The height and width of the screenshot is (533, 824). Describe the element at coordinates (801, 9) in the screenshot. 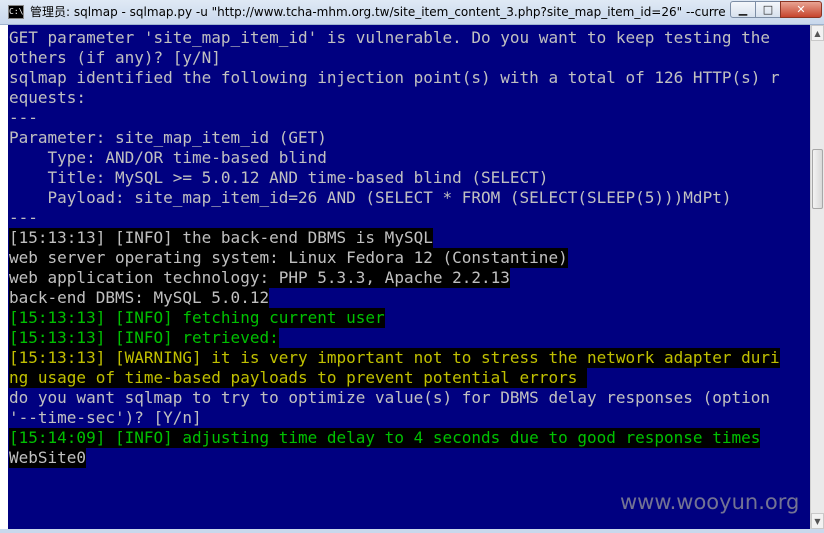

I see `close-button: ✕` at that location.